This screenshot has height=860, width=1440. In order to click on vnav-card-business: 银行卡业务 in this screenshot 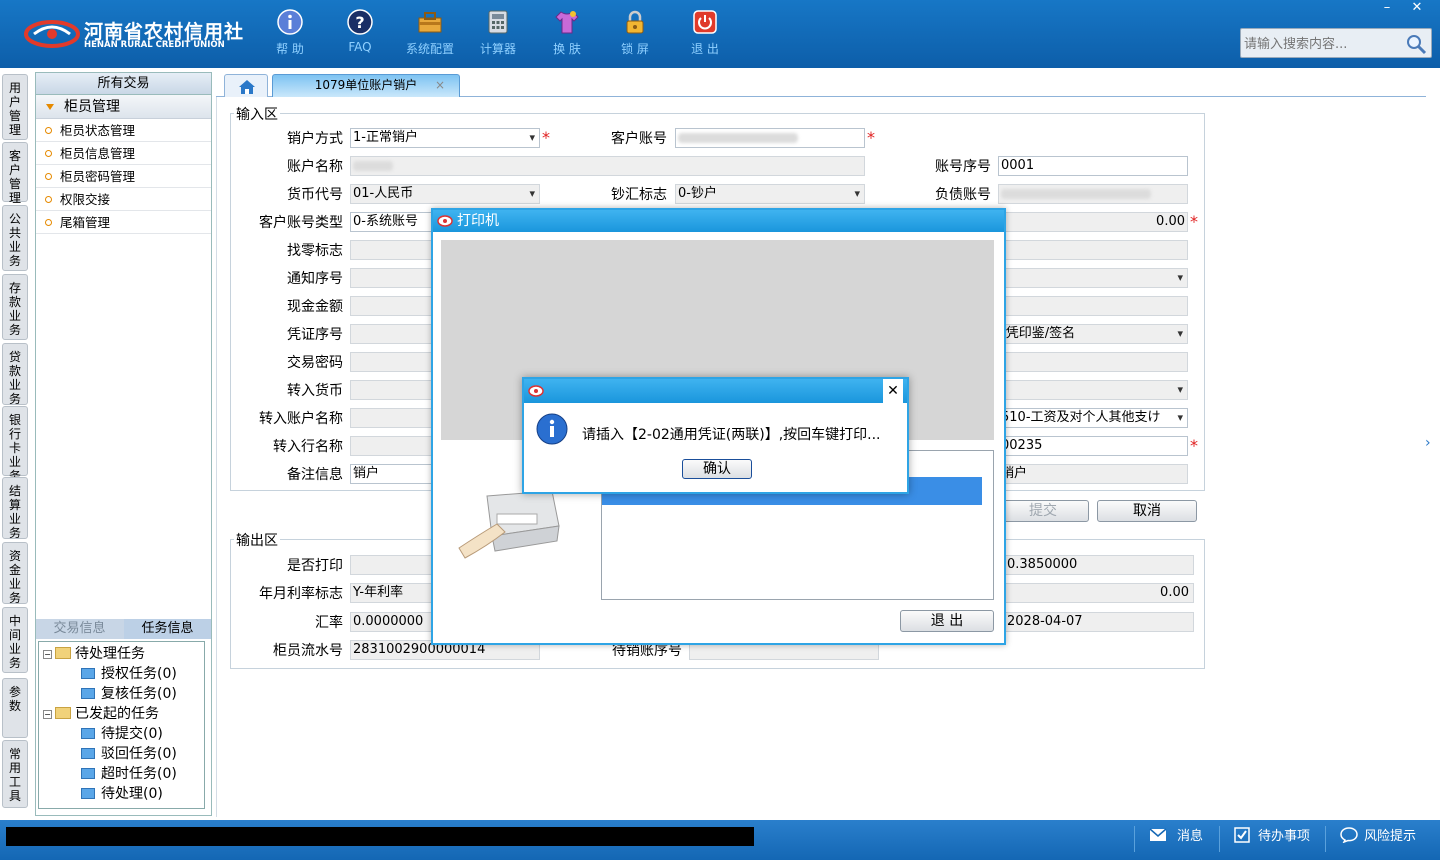, I will do `click(15, 444)`.